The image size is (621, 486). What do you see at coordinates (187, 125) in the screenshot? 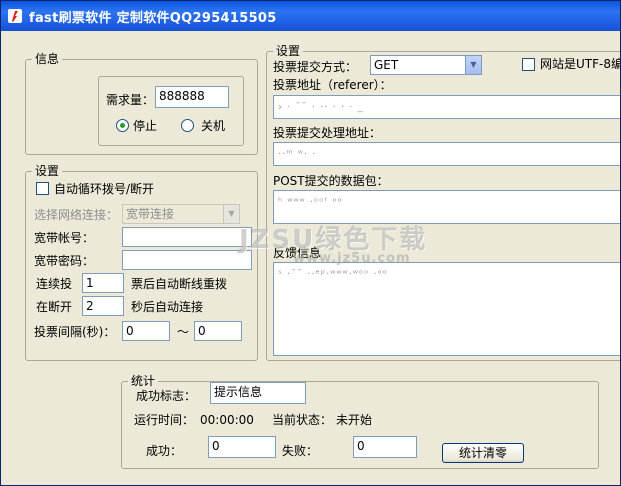
I see `shutdown-radio` at bounding box center [187, 125].